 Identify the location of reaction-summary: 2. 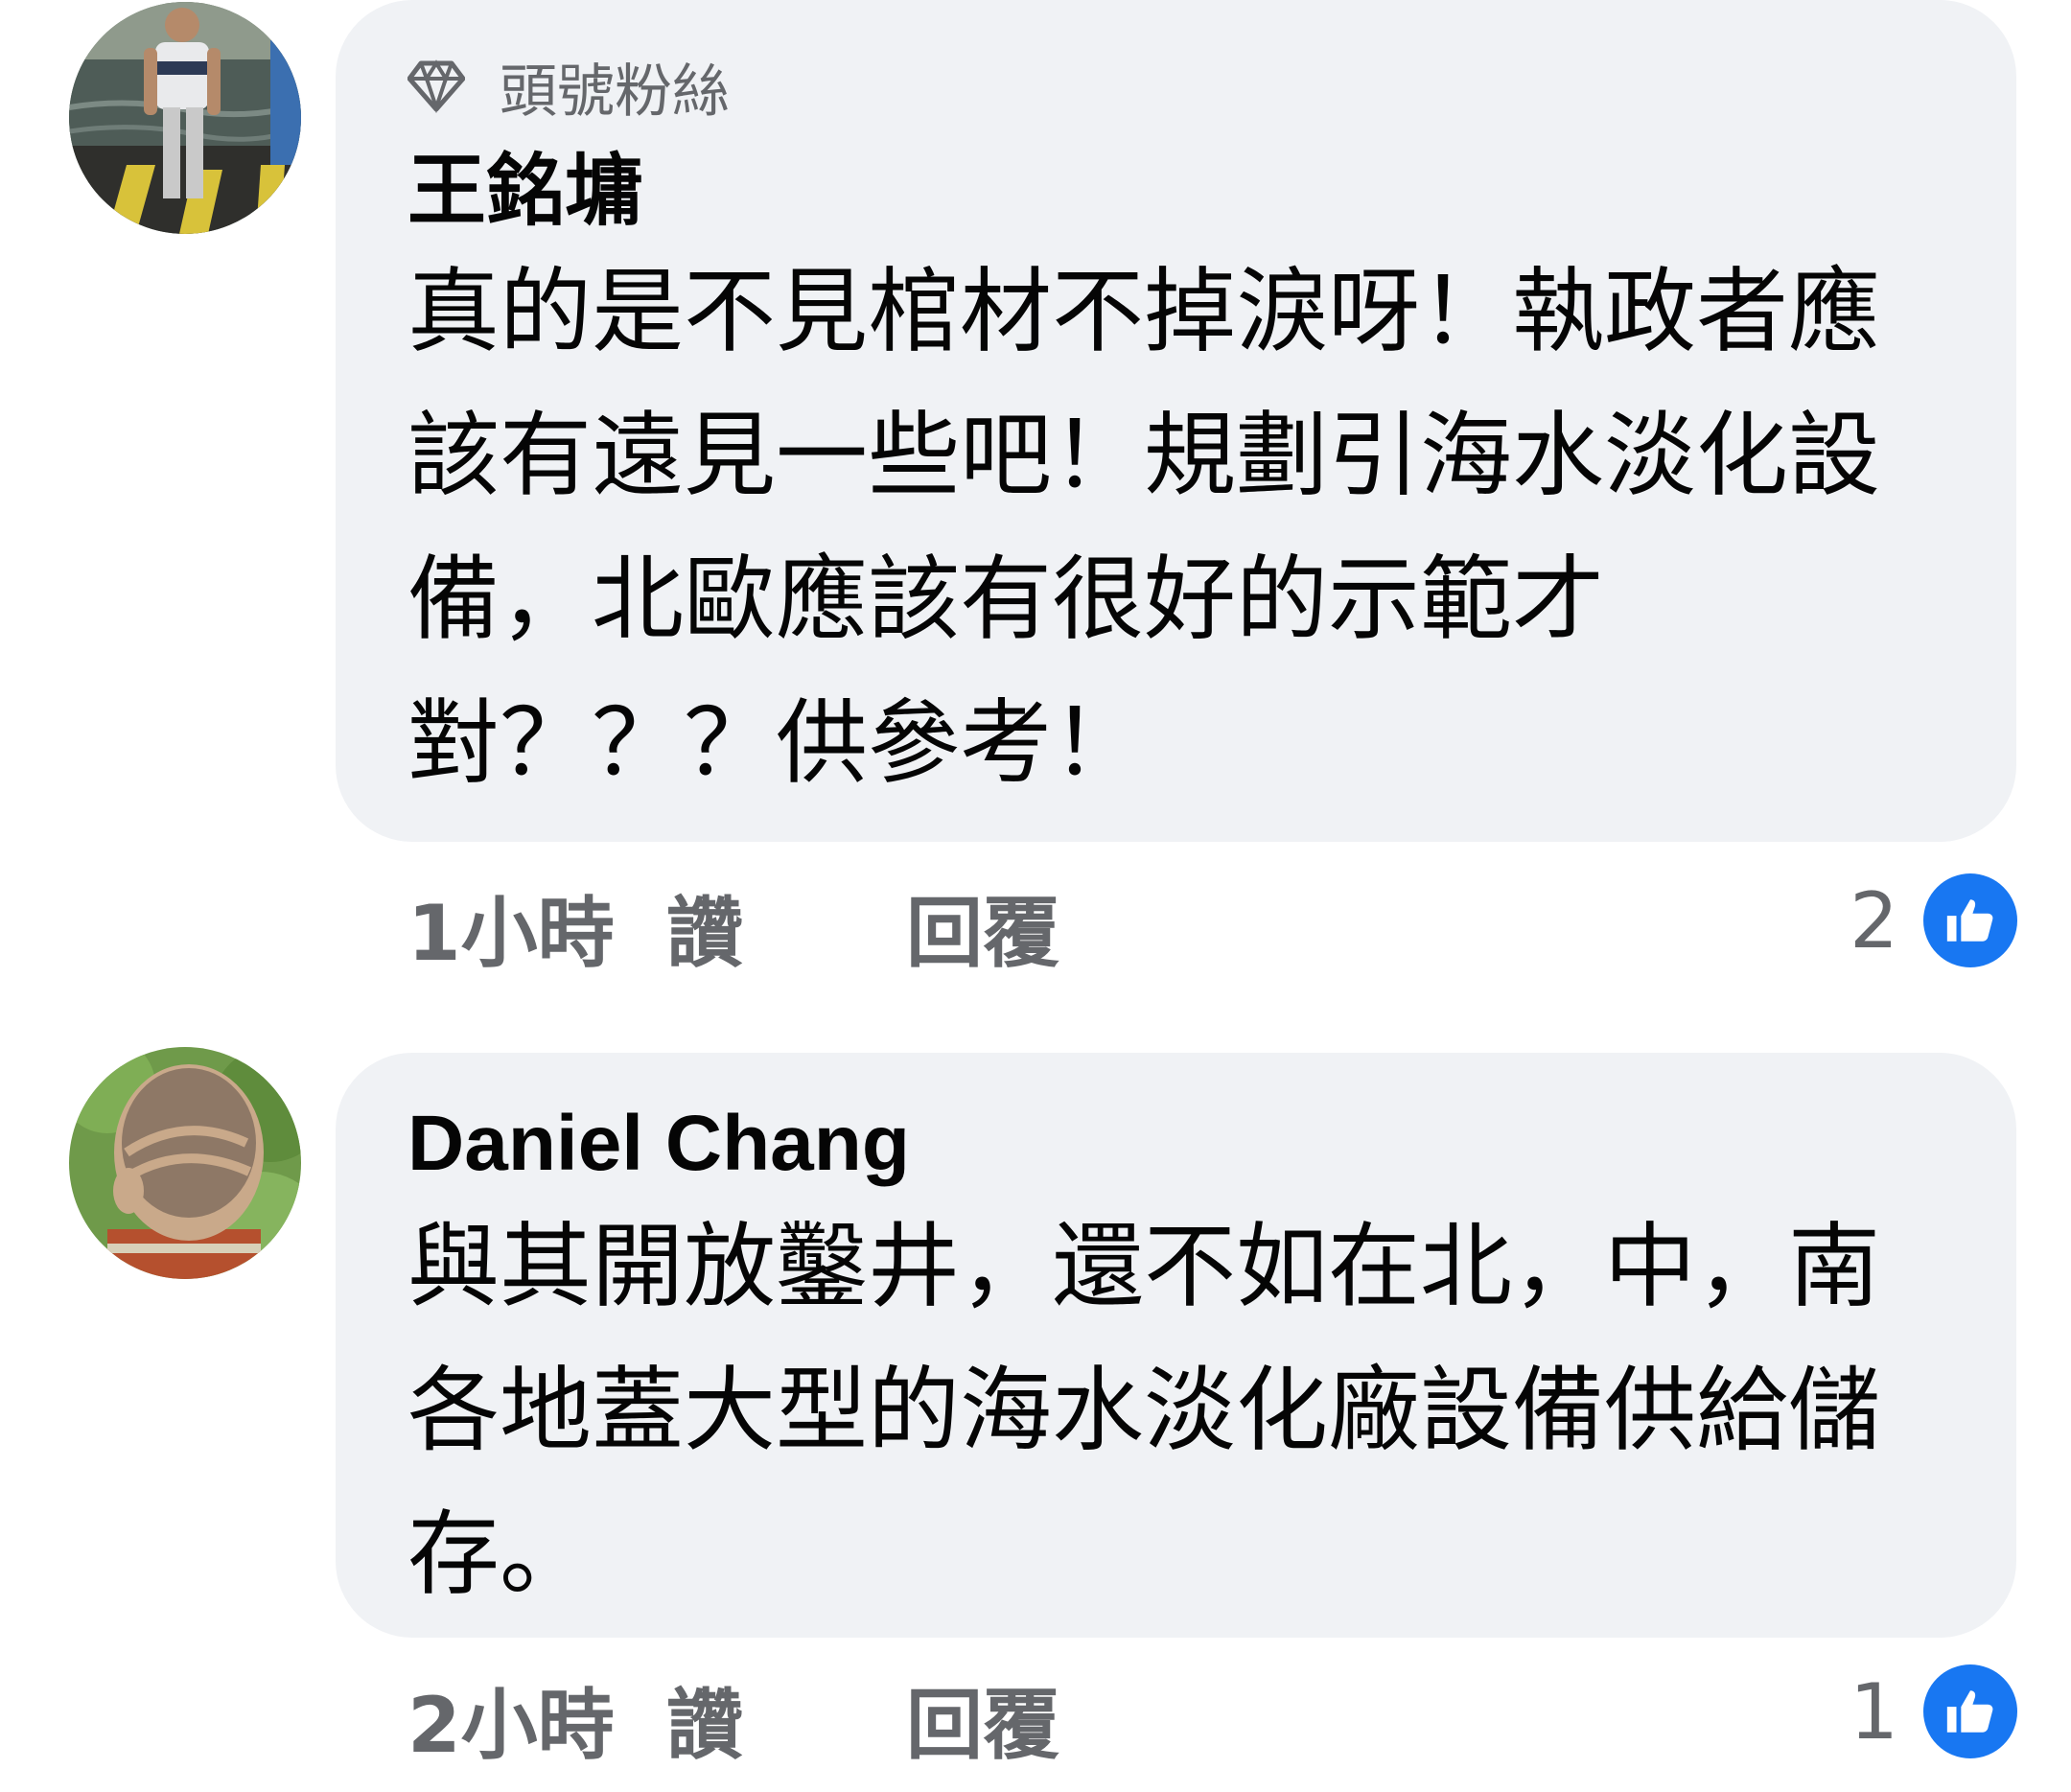
(1933, 920).